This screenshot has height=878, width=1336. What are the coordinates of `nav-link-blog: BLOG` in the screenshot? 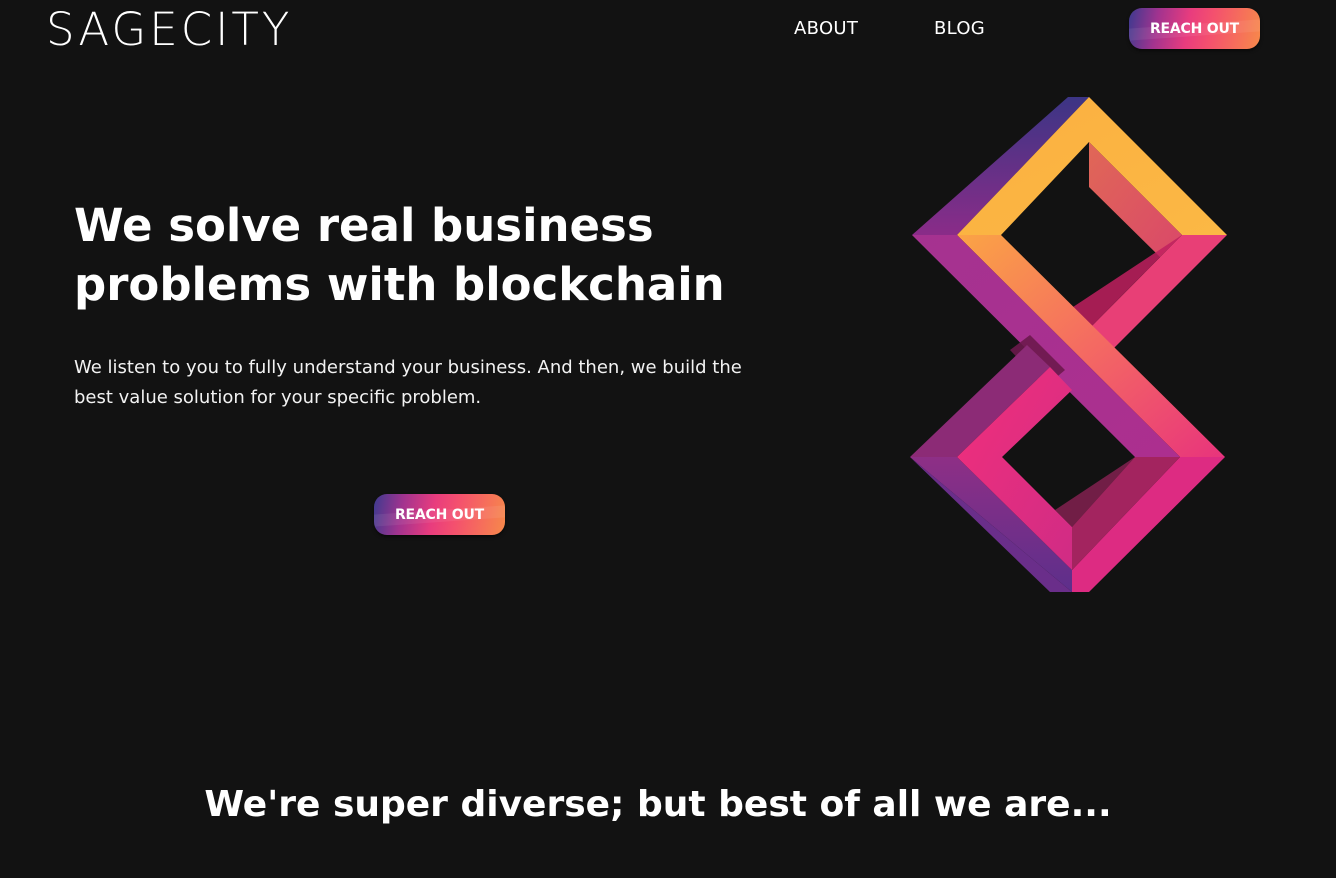 It's located at (959, 29).